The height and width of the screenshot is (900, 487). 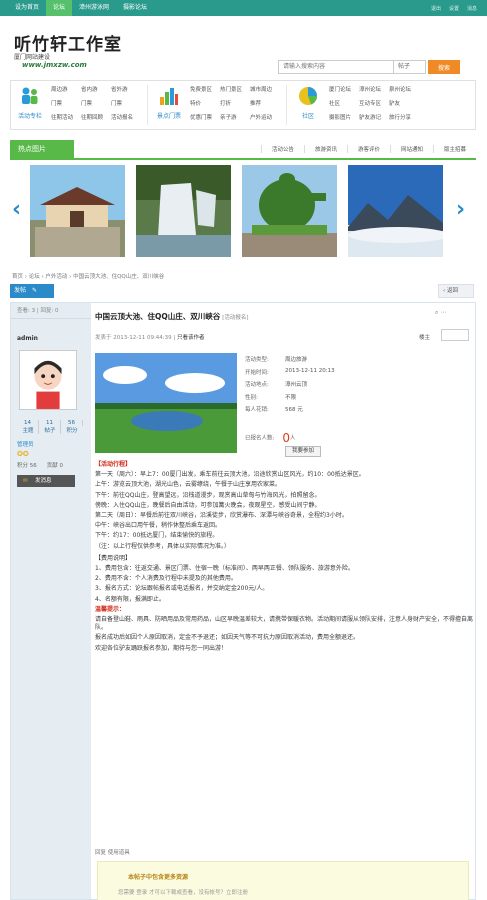 I want to click on stat-posts: 11 帖子, so click(x=50, y=427).